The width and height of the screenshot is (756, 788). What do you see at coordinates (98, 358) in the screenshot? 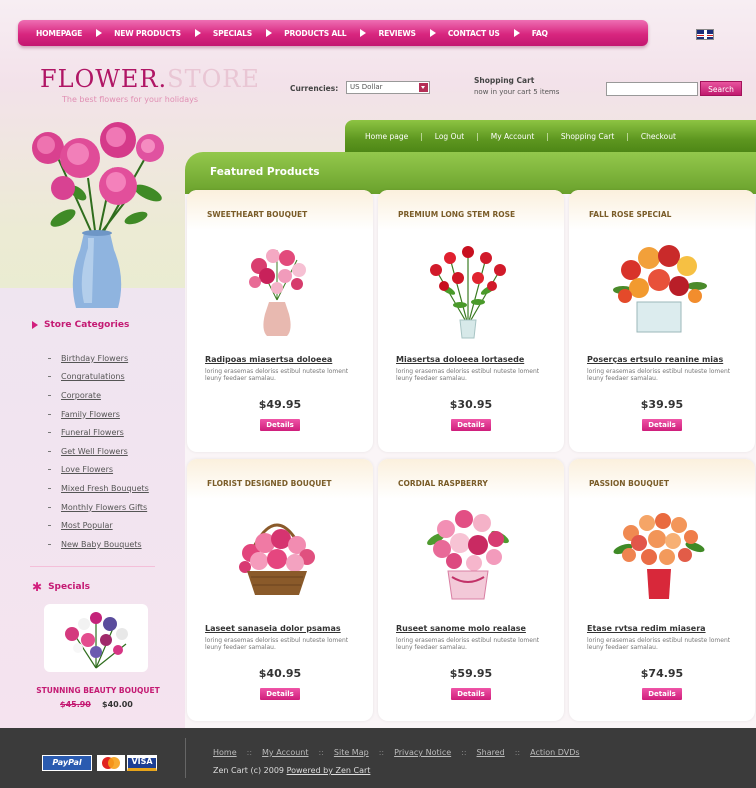
I see `category-item: Birthday Flowers` at bounding box center [98, 358].